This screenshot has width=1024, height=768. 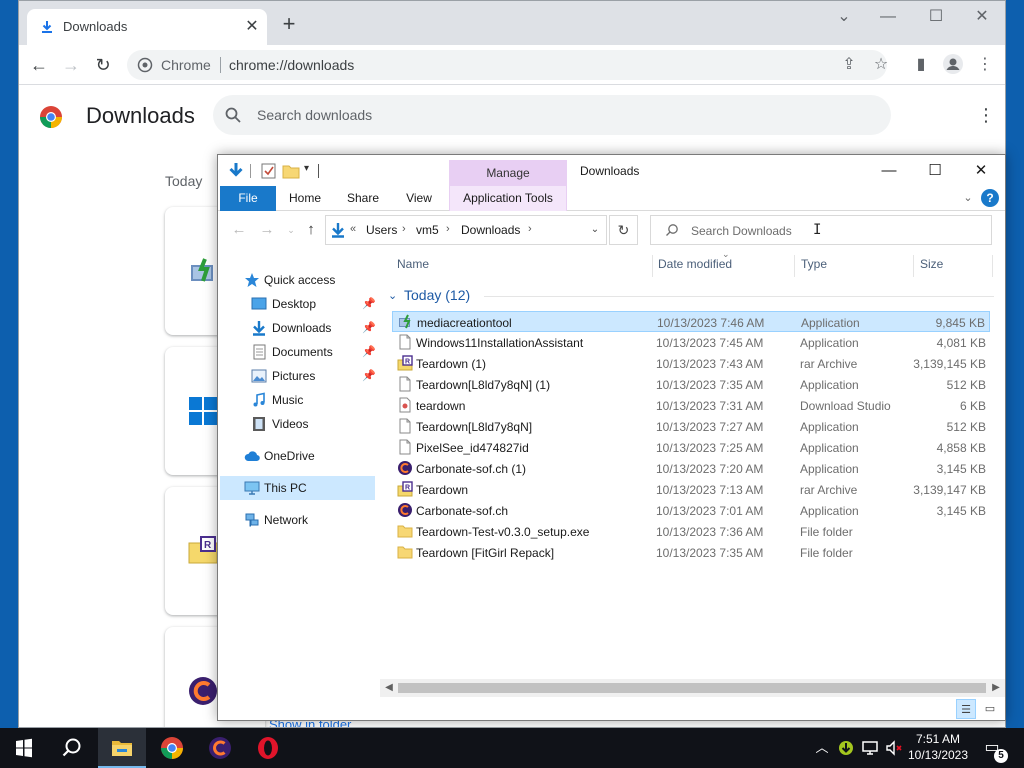 I want to click on nav-item-quick-access: Quick access, so click(x=298, y=280).